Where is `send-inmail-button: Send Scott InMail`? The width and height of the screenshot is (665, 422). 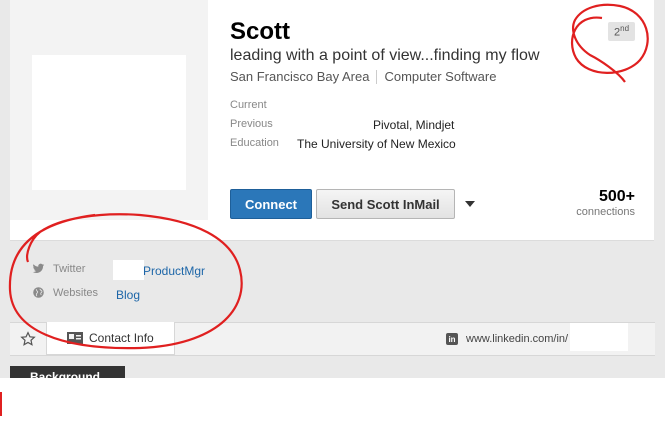
send-inmail-button: Send Scott InMail is located at coordinates (385, 204).